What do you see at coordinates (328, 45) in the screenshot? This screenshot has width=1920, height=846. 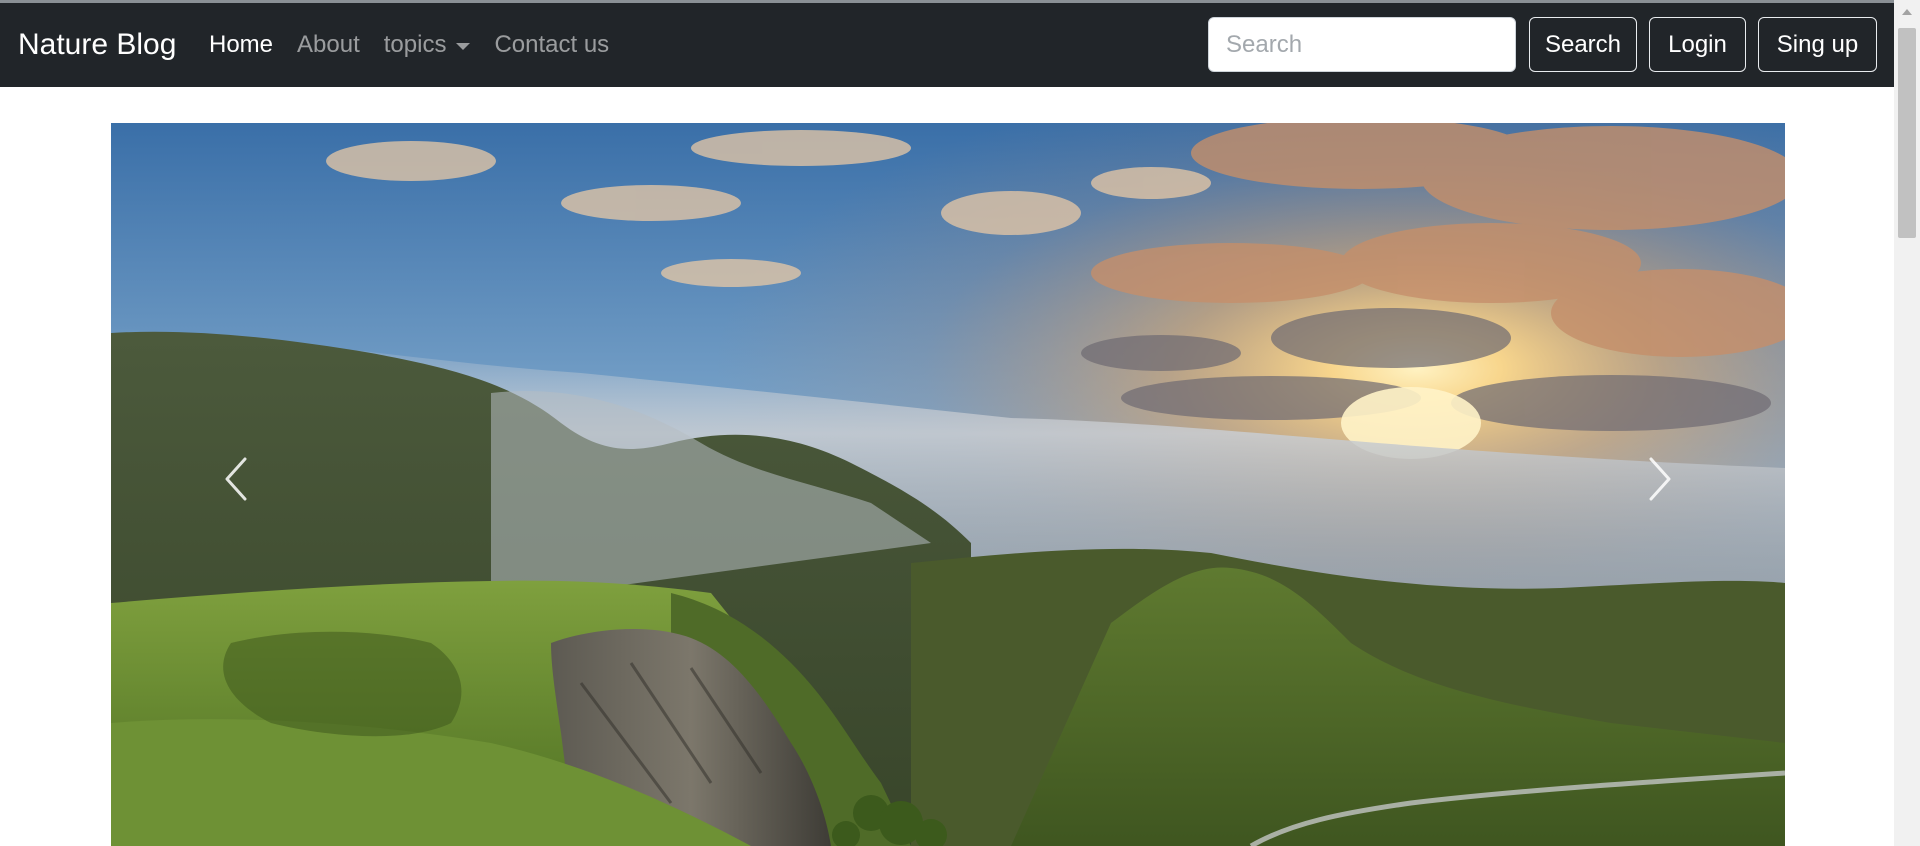 I see `nav-link-about: About` at bounding box center [328, 45].